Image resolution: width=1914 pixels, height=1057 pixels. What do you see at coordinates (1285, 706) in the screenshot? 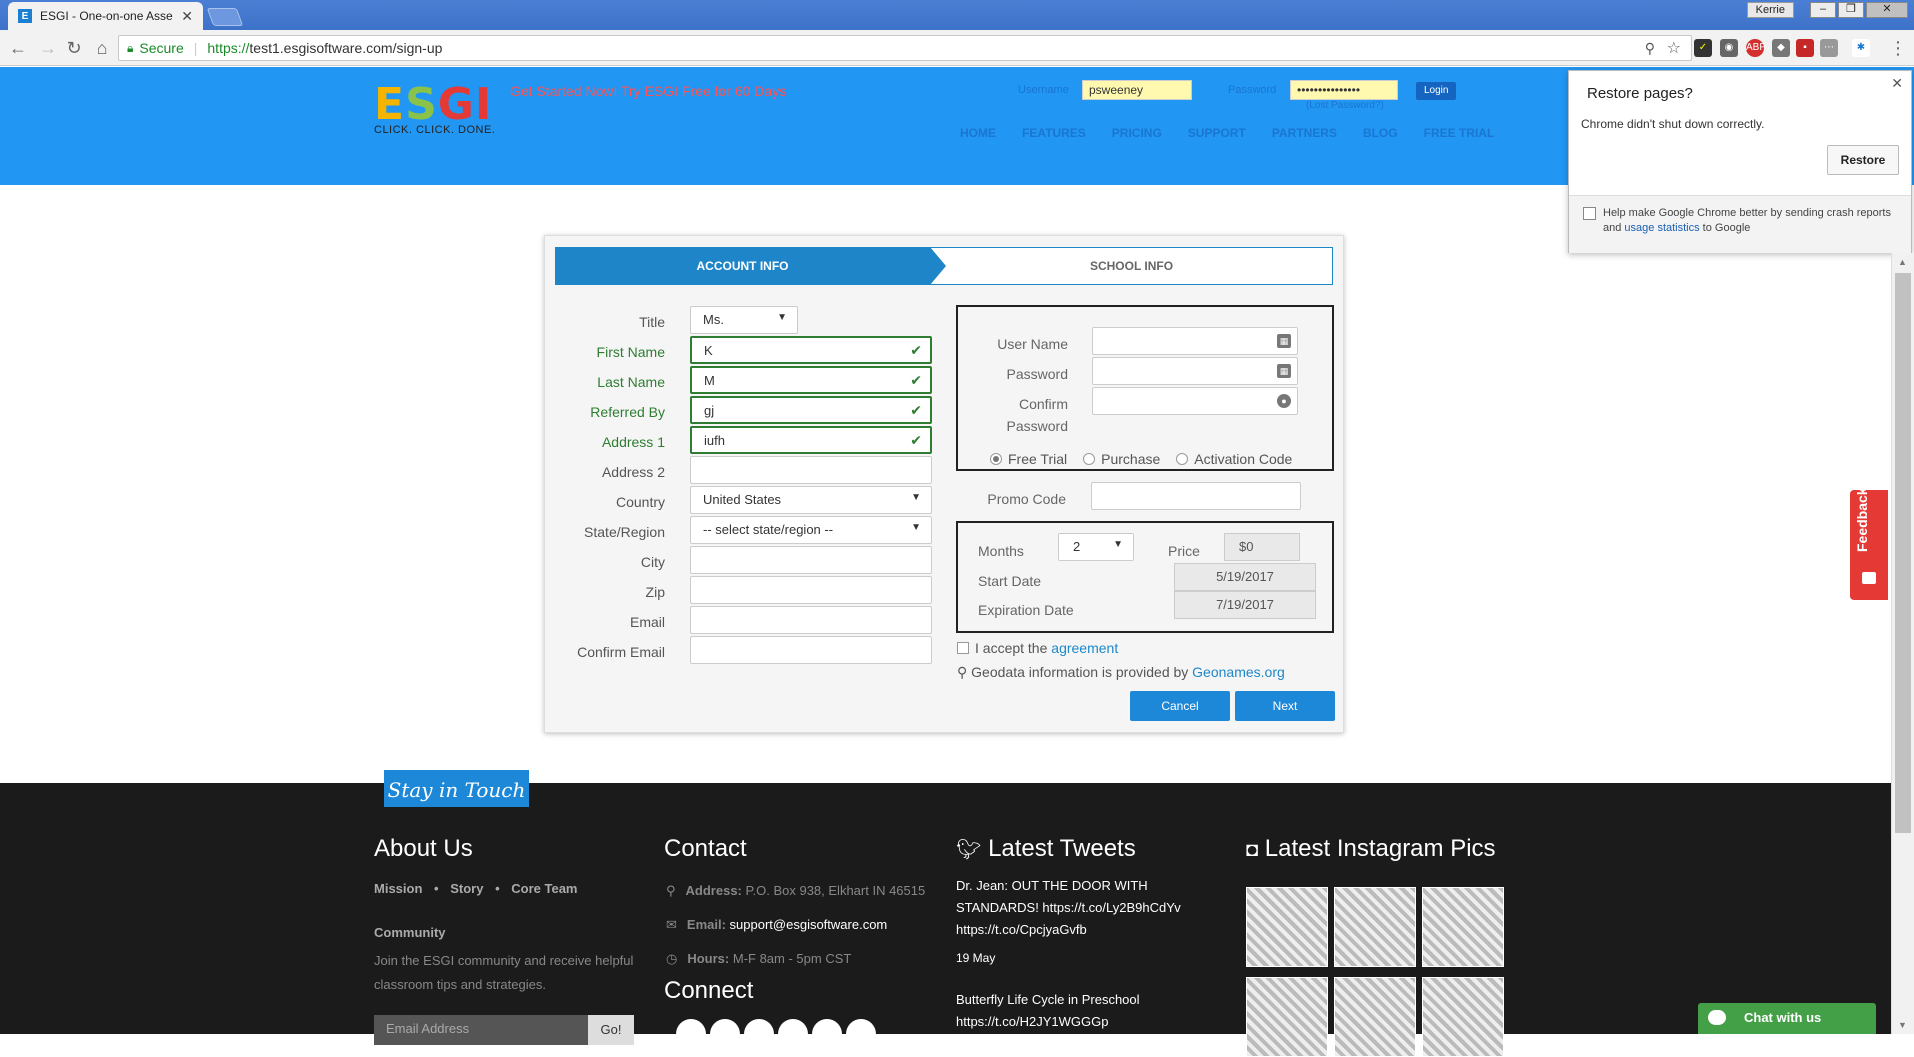
I see `next-button: Next` at bounding box center [1285, 706].